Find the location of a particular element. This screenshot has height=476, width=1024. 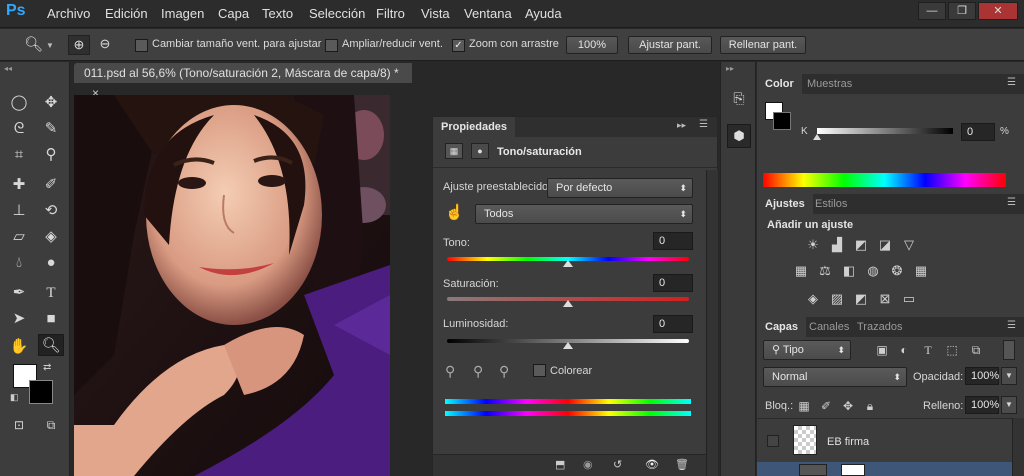

tab-color: Color is located at coordinates (779, 84).